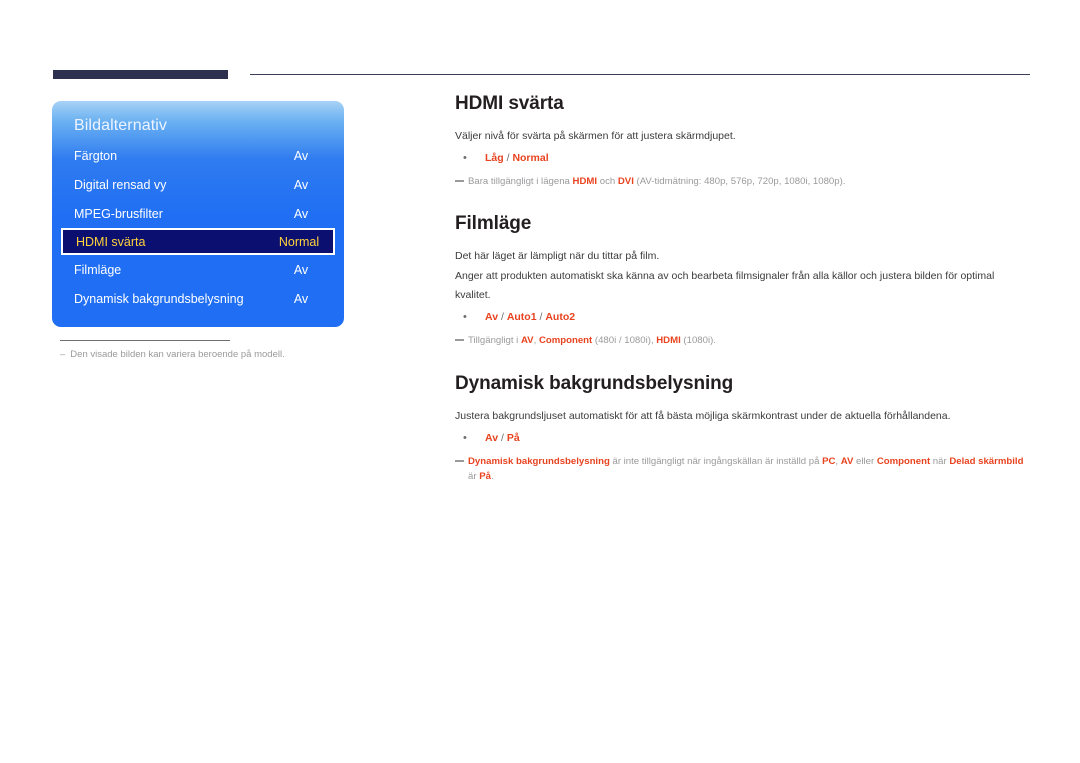 The width and height of the screenshot is (1080, 763). I want to click on osd-row-label: HDMI svärta, so click(111, 241).